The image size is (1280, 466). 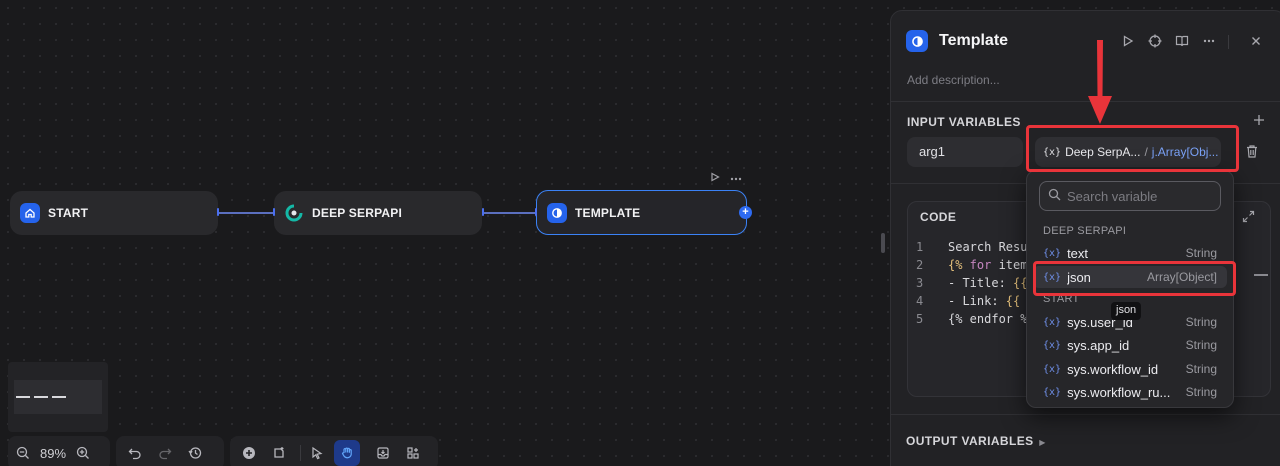 What do you see at coordinates (510, 213) in the screenshot?
I see `edge-serpapi-template` at bounding box center [510, 213].